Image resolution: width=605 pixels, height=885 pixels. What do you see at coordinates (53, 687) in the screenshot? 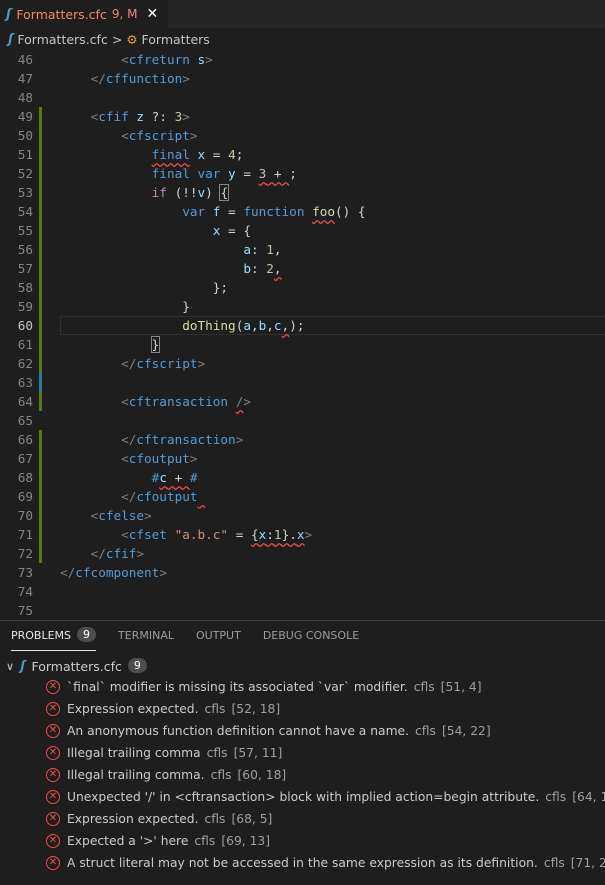
I see `error-icon: ✕` at bounding box center [53, 687].